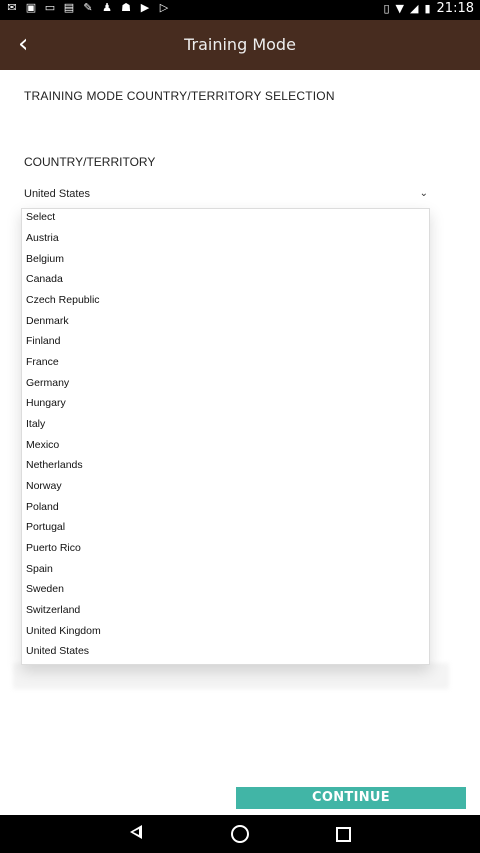  I want to click on news-icon: ▤, so click(69, 7).